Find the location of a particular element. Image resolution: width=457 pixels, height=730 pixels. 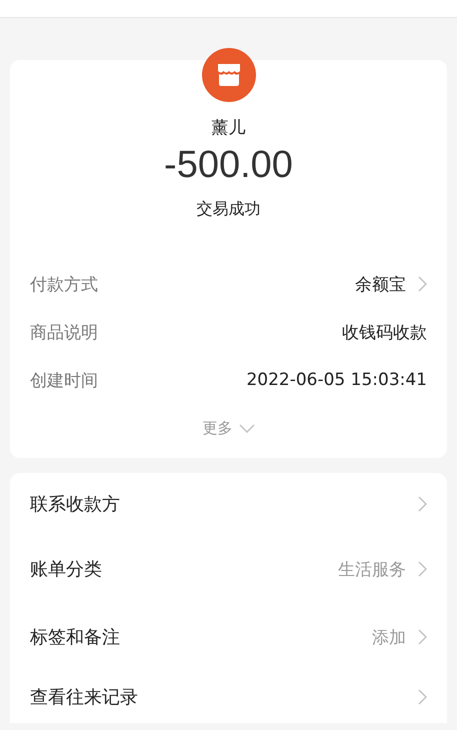

action-row: 查看往来记录 is located at coordinates (228, 697).